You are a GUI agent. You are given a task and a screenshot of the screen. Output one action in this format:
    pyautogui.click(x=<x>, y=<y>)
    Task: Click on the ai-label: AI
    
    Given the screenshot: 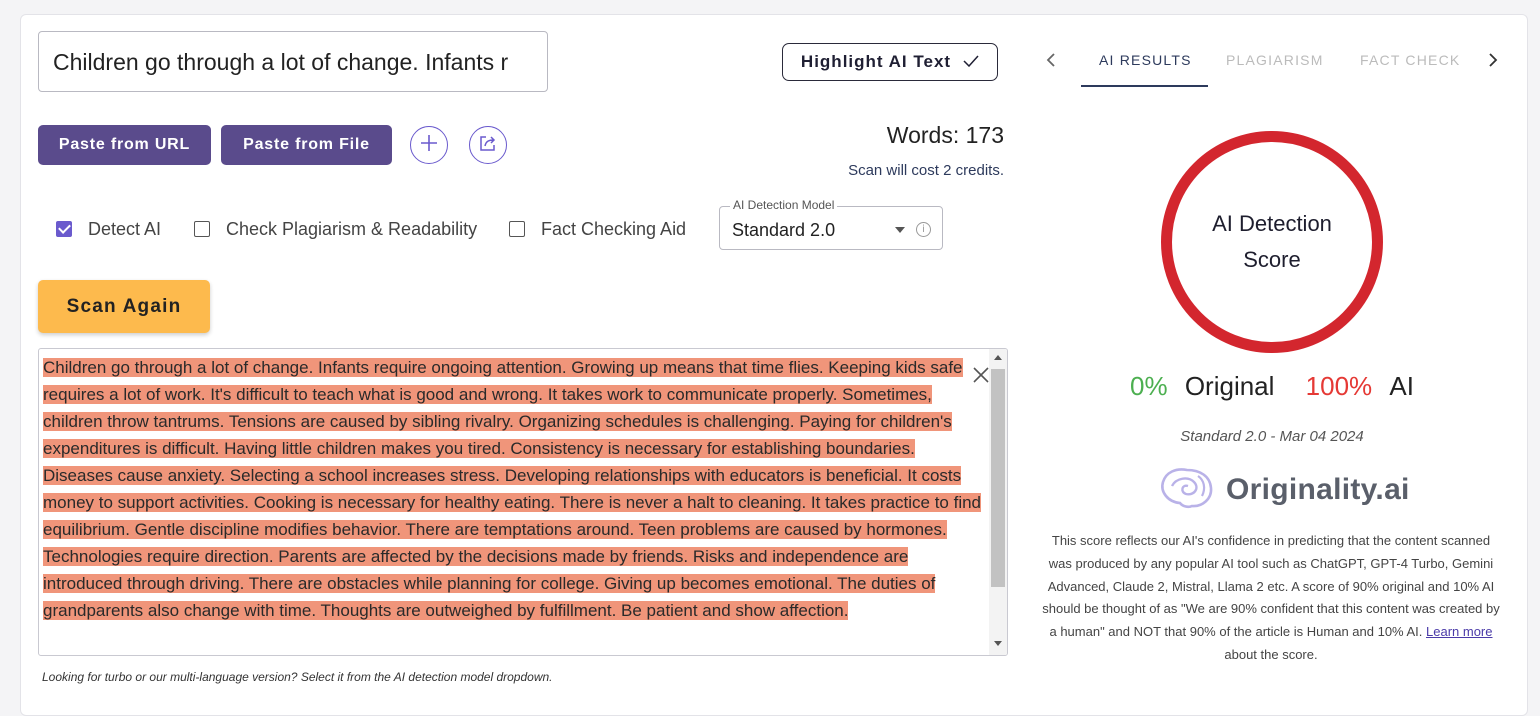 What is the action you would take?
    pyautogui.click(x=1401, y=386)
    